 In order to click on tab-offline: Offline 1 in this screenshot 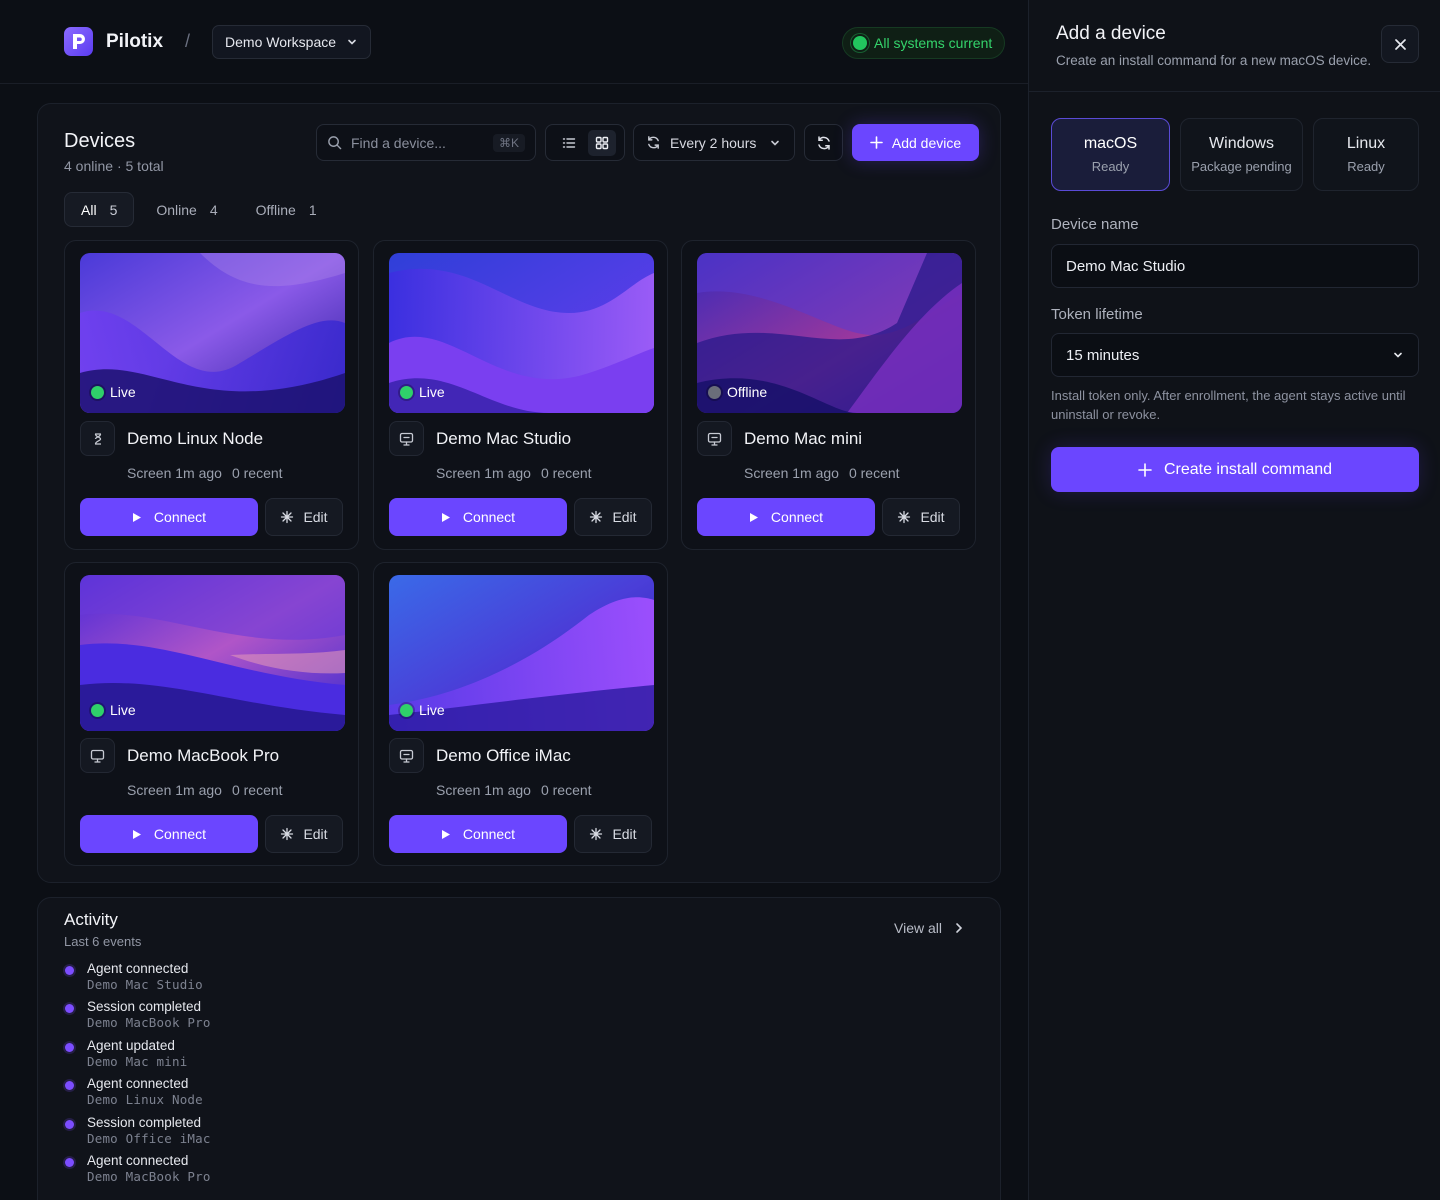, I will do `click(286, 209)`.